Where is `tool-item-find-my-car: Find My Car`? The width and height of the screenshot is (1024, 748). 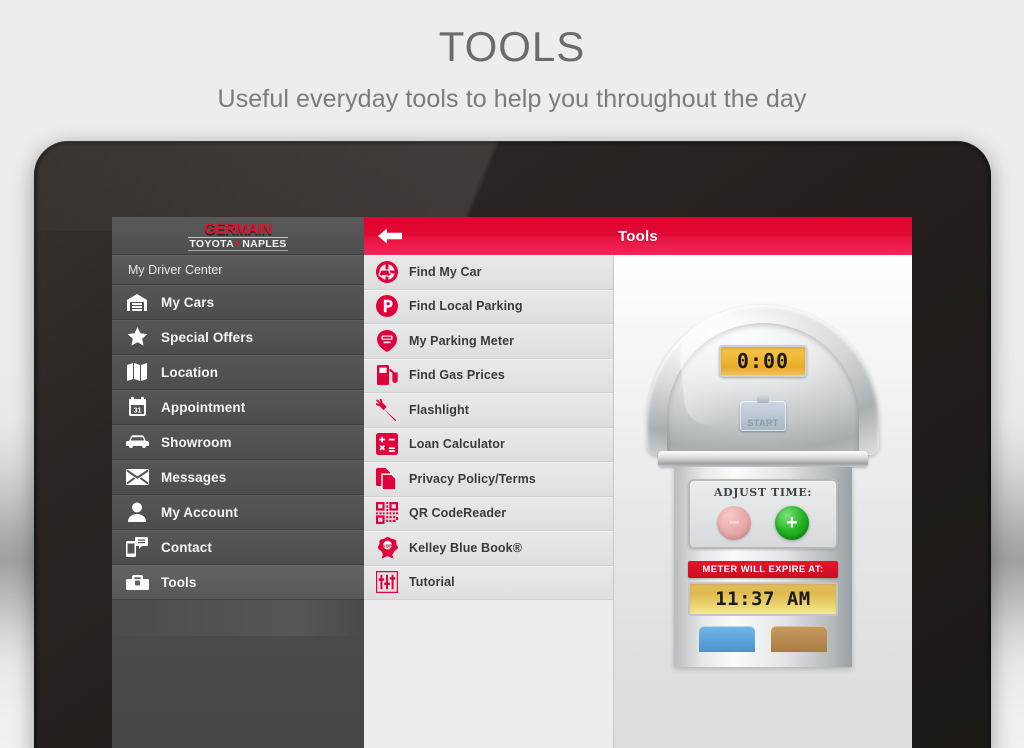
tool-item-find-my-car: Find My Car is located at coordinates (488, 272).